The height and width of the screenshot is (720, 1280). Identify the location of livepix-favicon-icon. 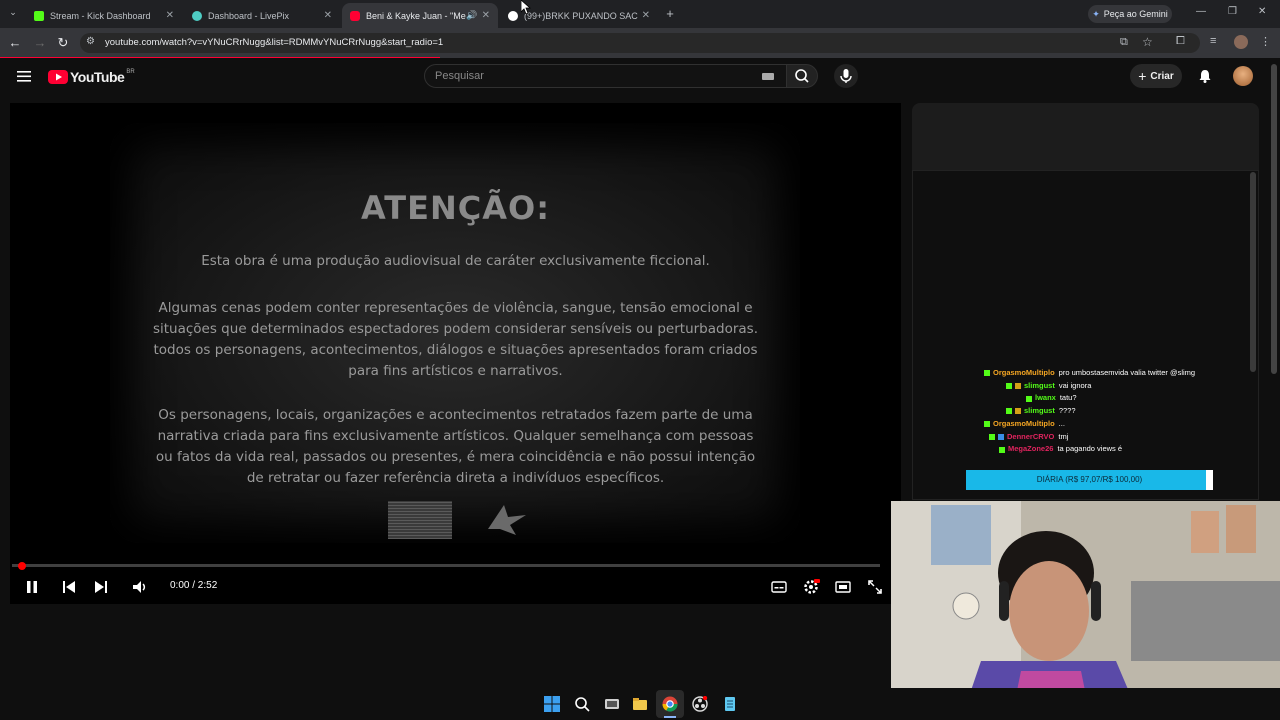
(197, 15).